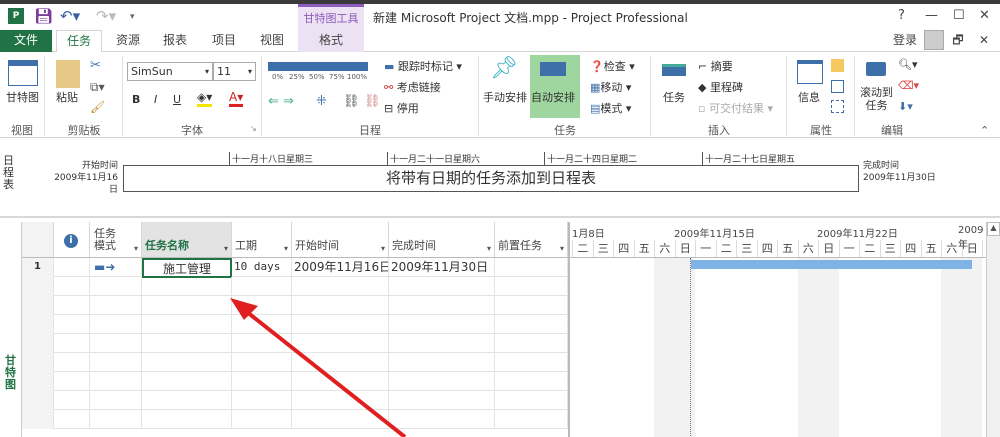  Describe the element at coordinates (442, 267) in the screenshot. I see `finish-cell: 2009年11月30日` at that location.